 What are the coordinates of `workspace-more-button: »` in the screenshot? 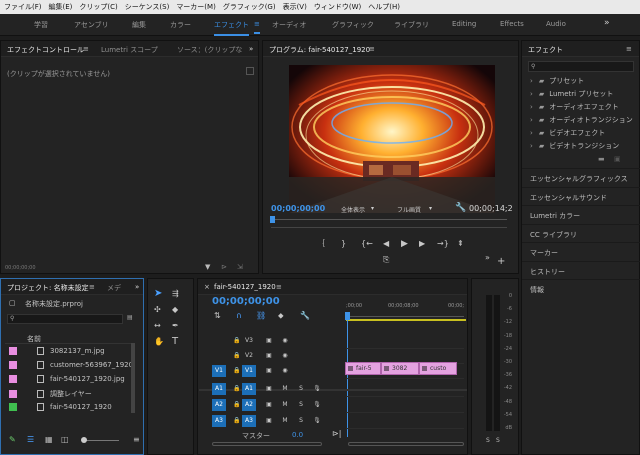 It's located at (607, 23).